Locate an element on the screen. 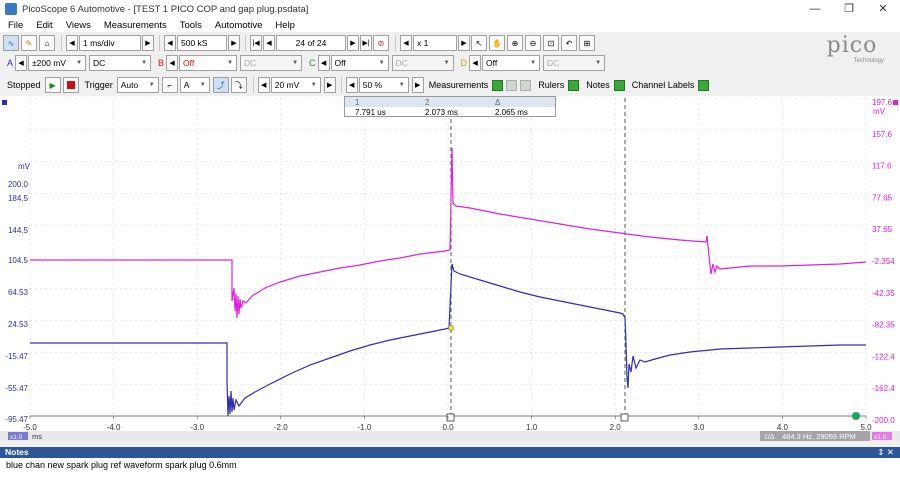 The width and height of the screenshot is (900, 480). right-tick-label: -200.0 is located at coordinates (883, 420).